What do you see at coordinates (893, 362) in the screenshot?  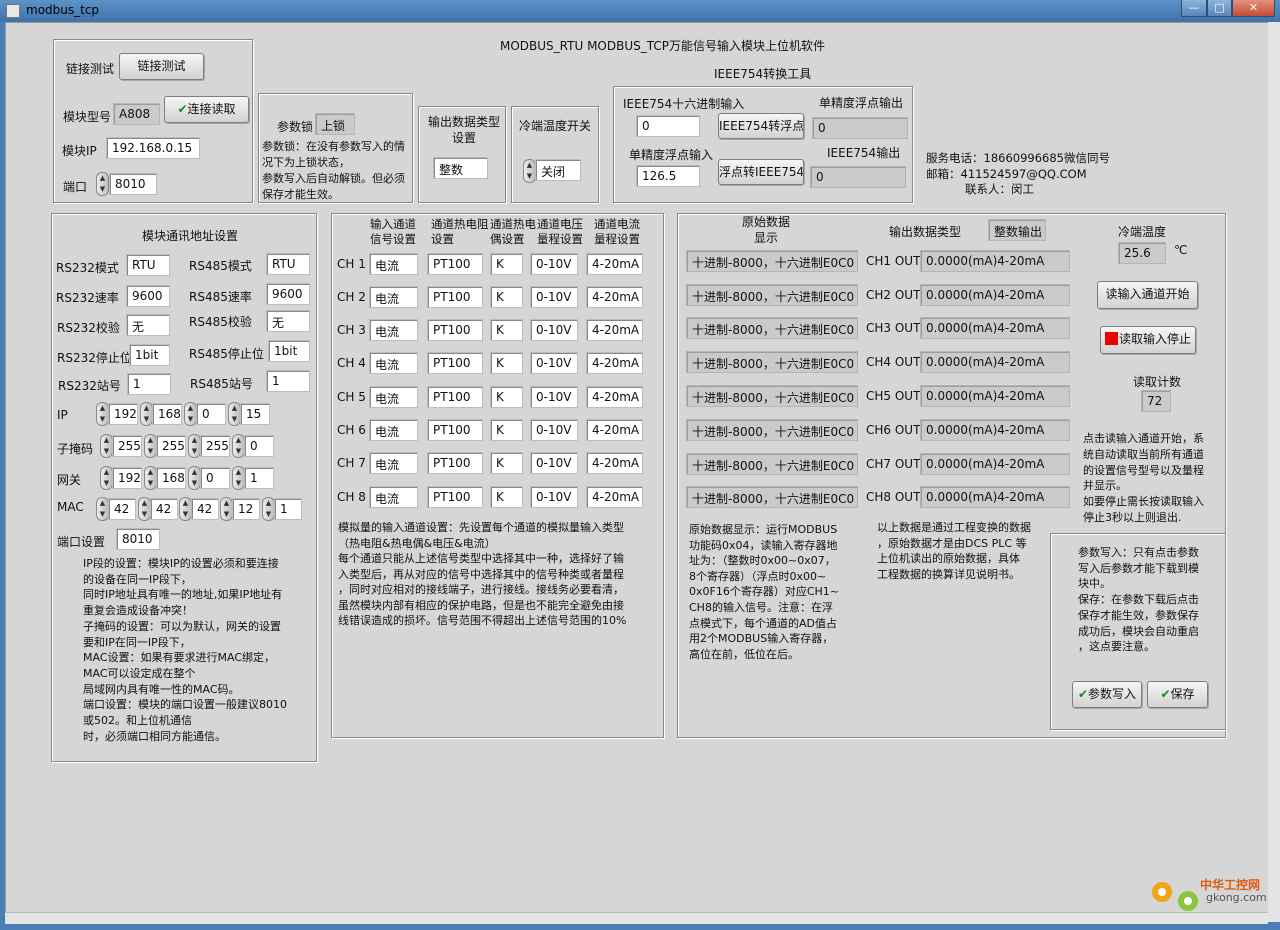 I see `out-channel-label: CH4 OUT` at bounding box center [893, 362].